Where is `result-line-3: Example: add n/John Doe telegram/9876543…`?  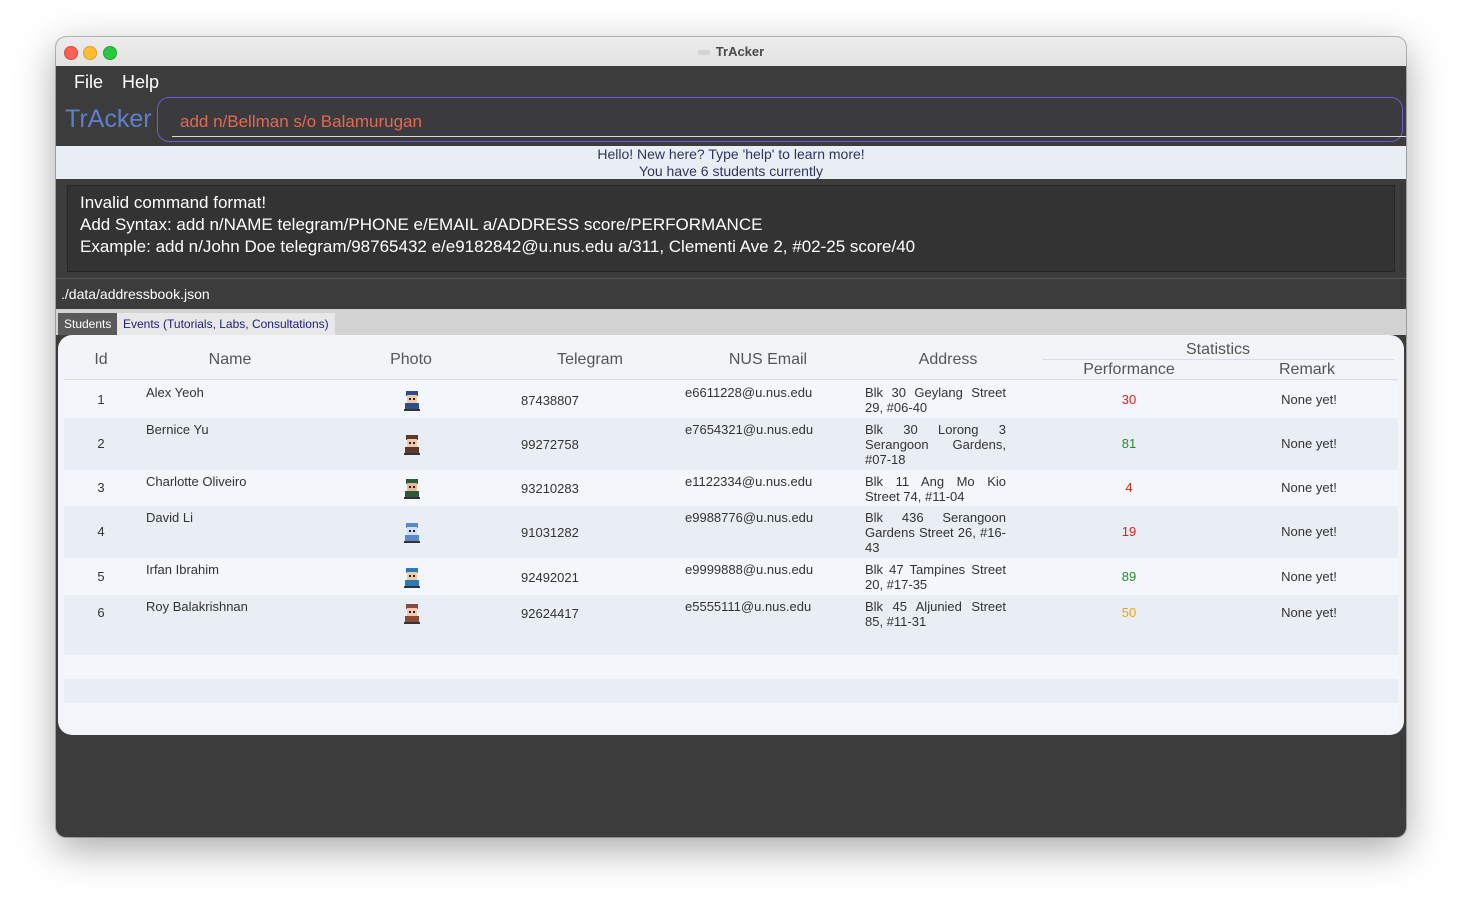
result-line-3: Example: add n/John Doe telegram/9876543… is located at coordinates (498, 246).